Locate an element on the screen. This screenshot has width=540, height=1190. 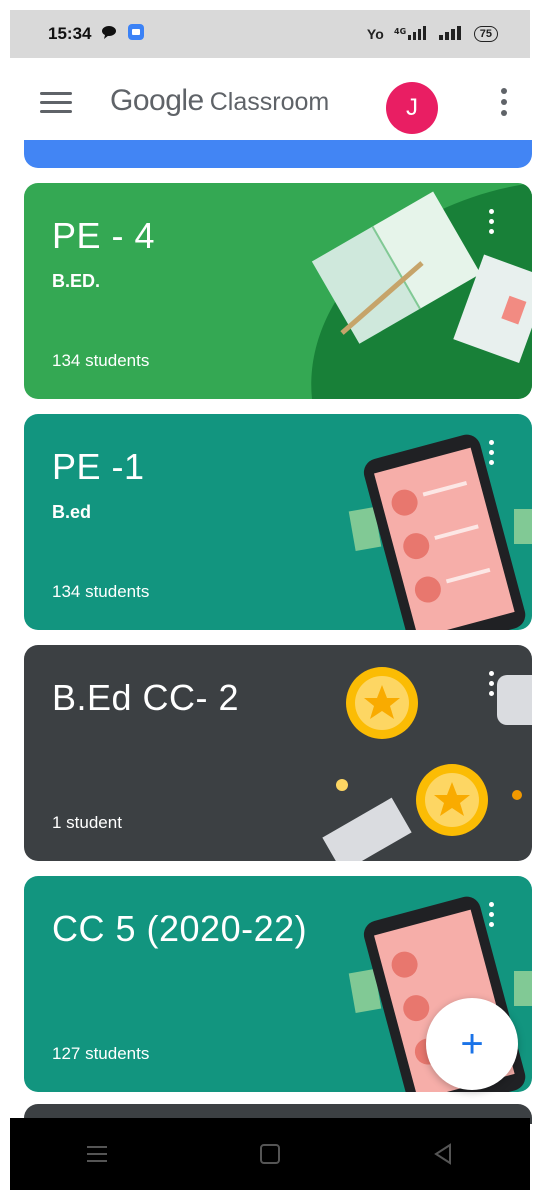
status-time: 15:34 is located at coordinates (70, 33).